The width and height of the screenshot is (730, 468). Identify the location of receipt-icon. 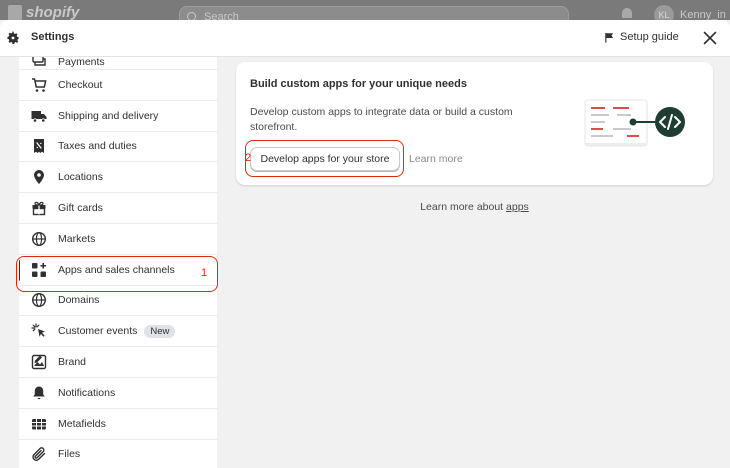
(39, 146).